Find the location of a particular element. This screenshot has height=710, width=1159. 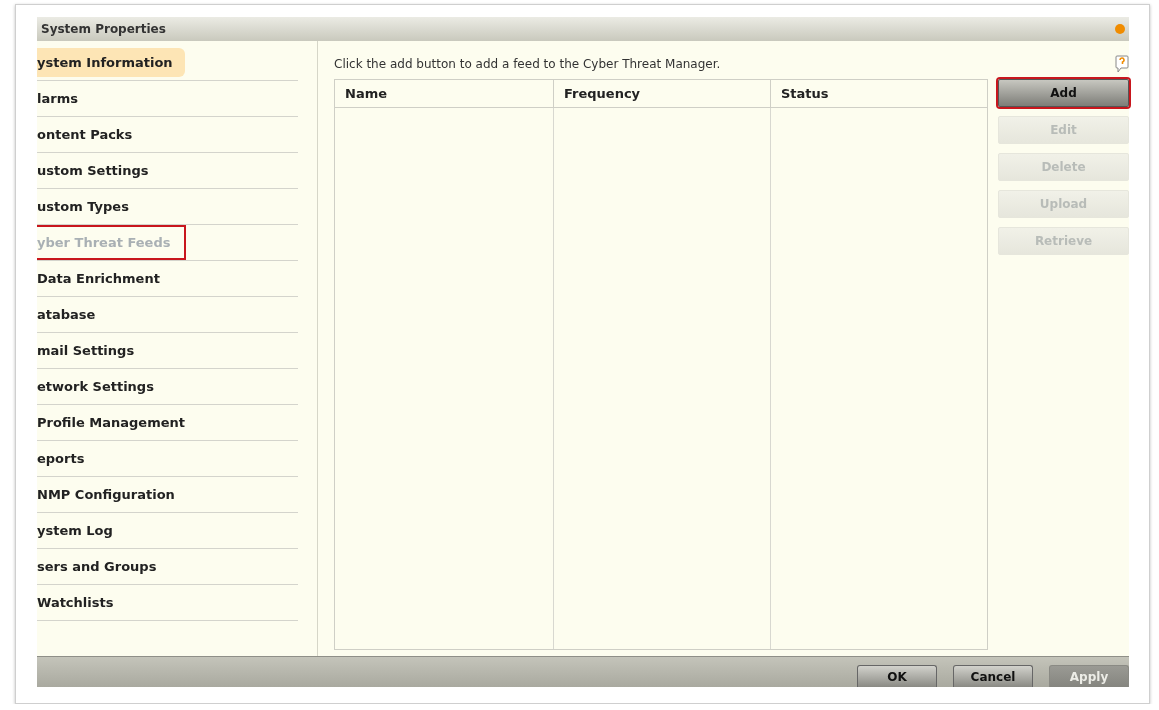

sidebar-item: larms is located at coordinates (63, 98).